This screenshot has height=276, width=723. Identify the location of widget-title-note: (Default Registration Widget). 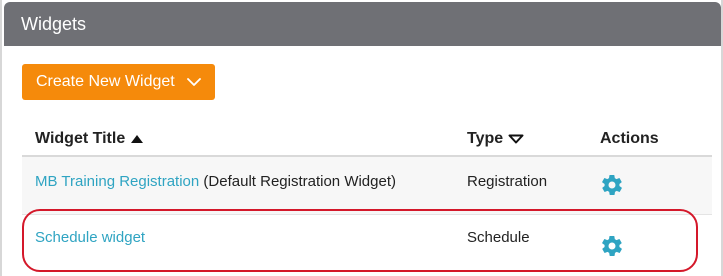
(299, 181).